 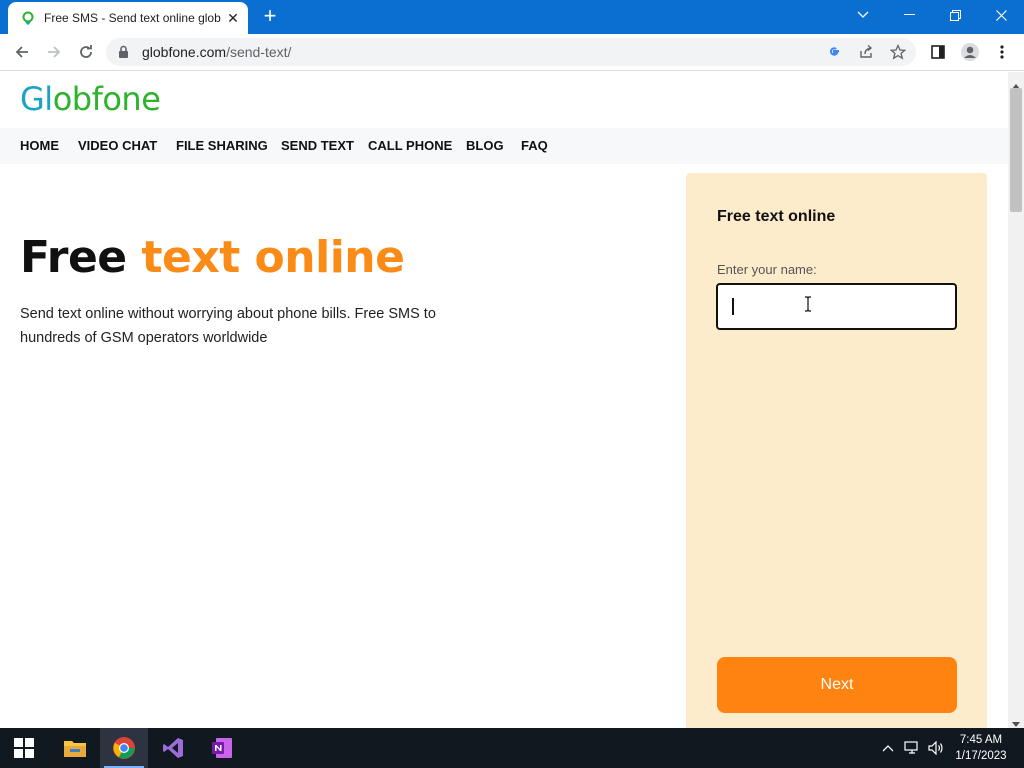 I want to click on taskbar-visual-studio, so click(x=173, y=748).